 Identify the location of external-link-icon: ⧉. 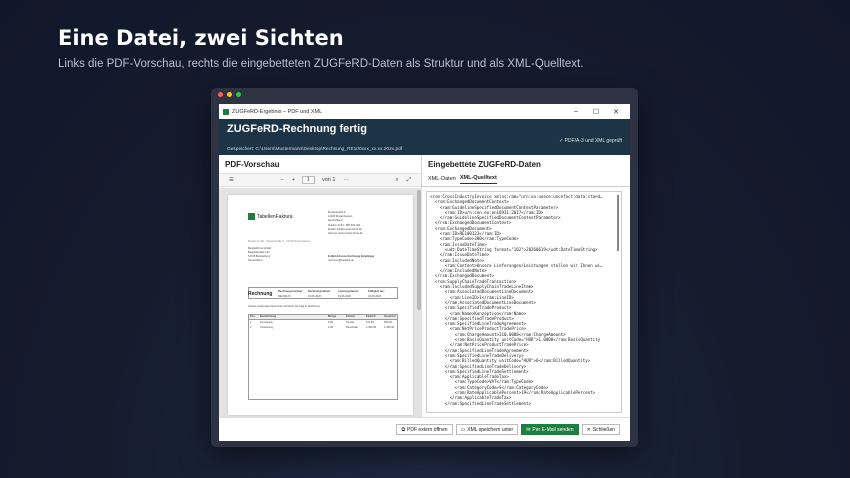
(403, 429).